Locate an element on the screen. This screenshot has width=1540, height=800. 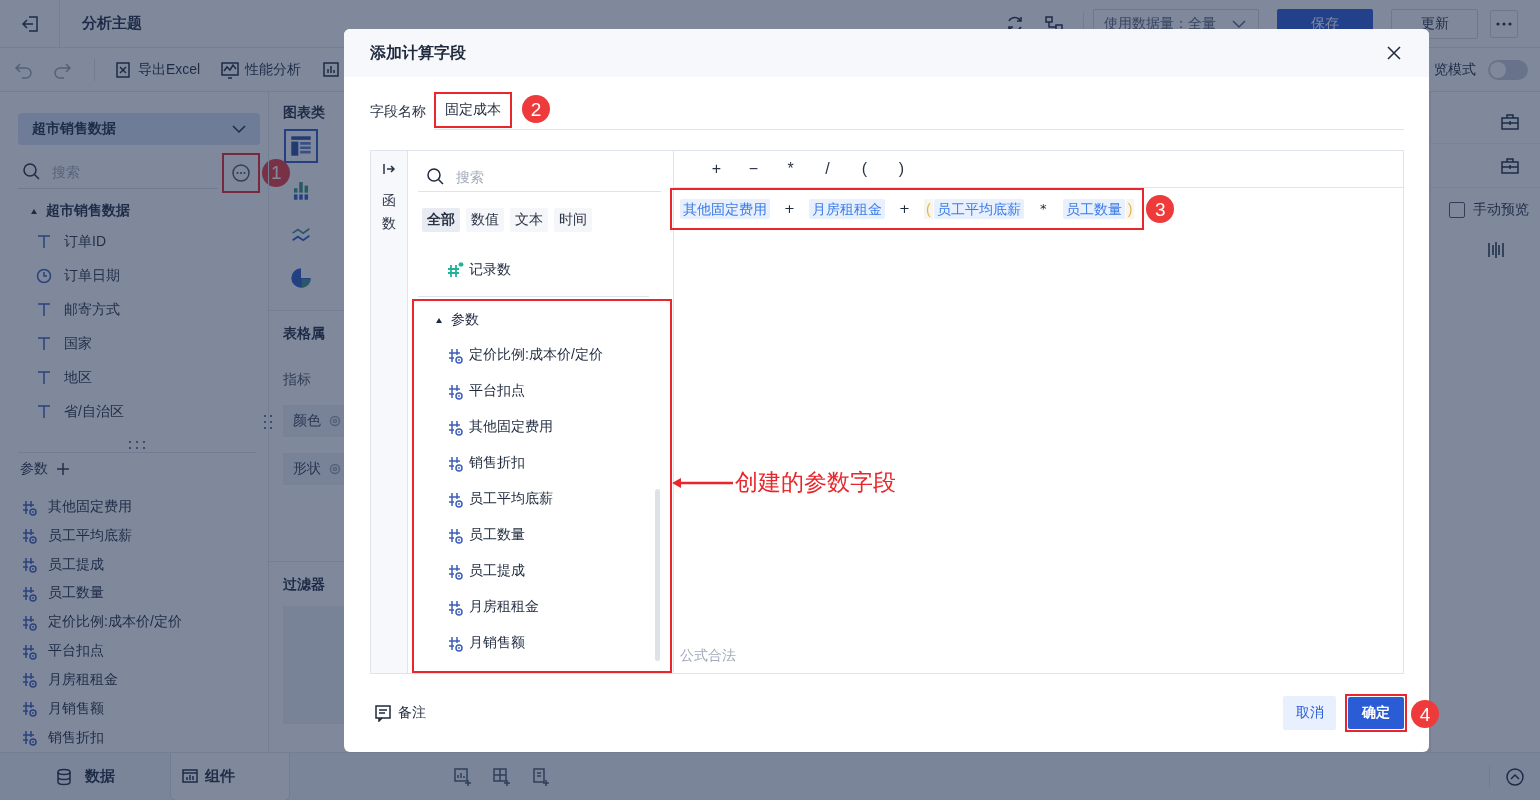
plus-icon is located at coordinates (63, 468).